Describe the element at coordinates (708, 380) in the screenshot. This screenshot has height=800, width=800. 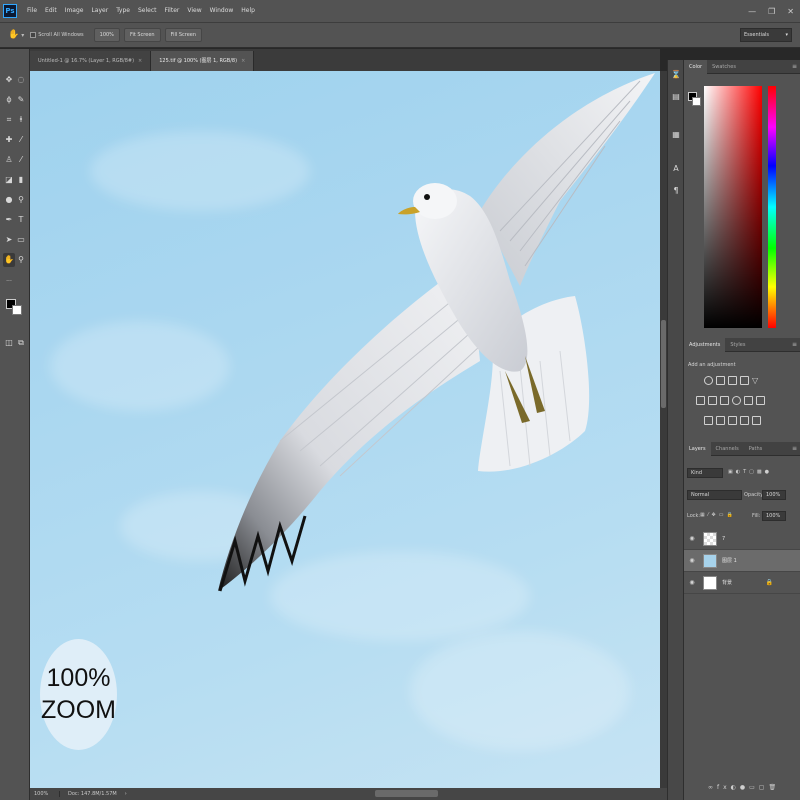
I see `brightness-contrast-icon` at that location.